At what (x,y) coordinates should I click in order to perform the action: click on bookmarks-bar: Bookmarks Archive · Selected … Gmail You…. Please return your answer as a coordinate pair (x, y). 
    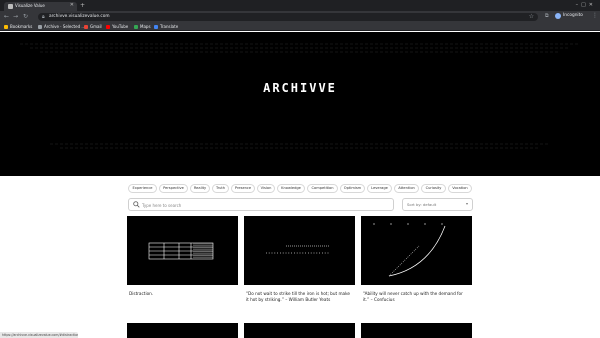
    Looking at the image, I should click on (300, 26).